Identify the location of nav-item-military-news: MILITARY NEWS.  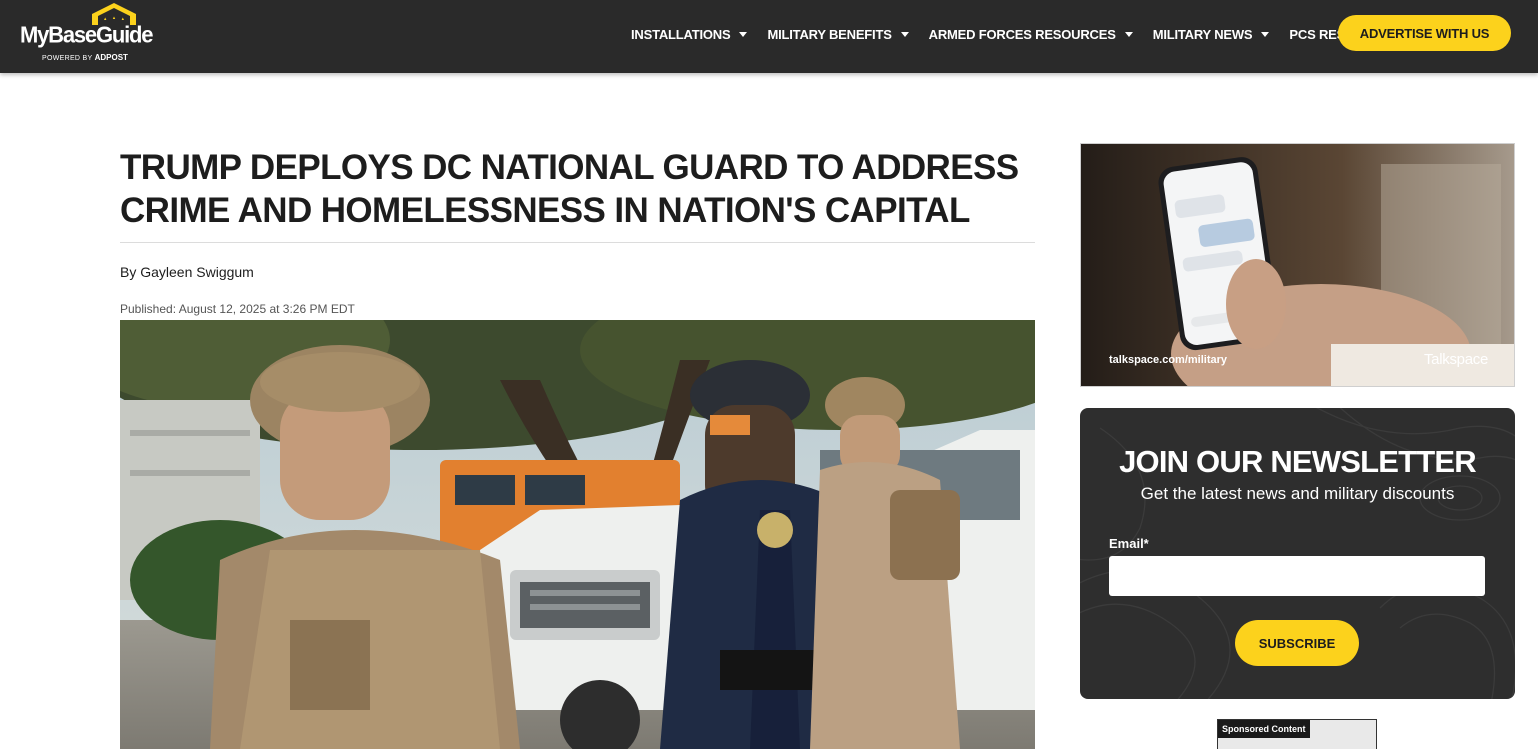
(1211, 34).